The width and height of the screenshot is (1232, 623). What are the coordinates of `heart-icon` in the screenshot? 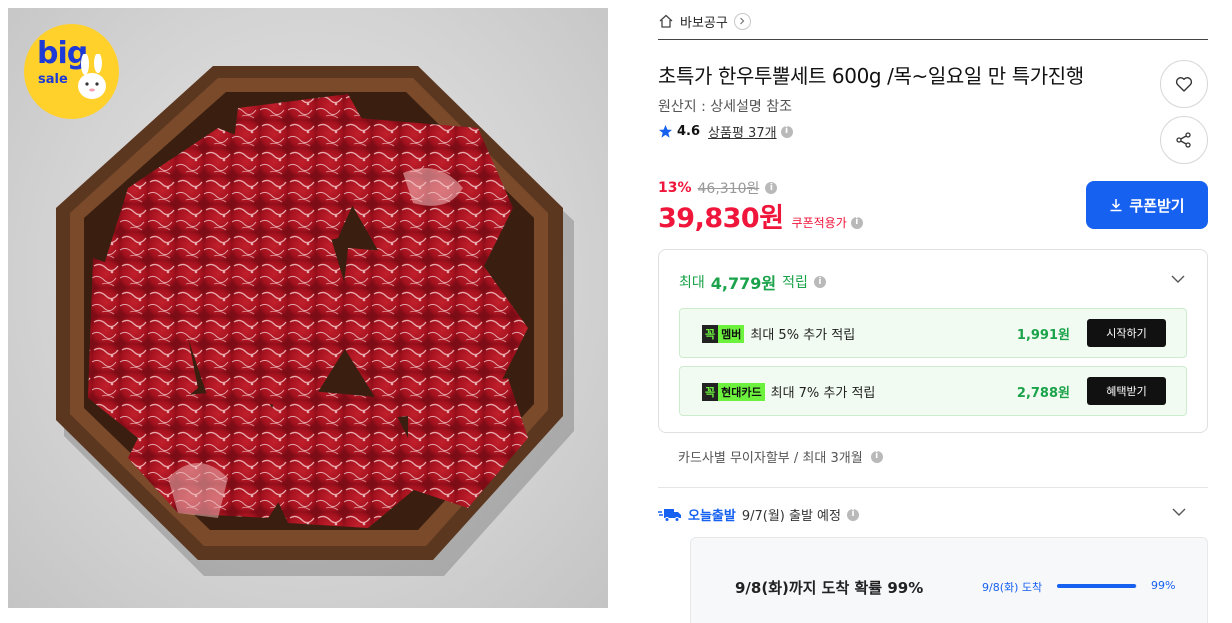 It's located at (1184, 84).